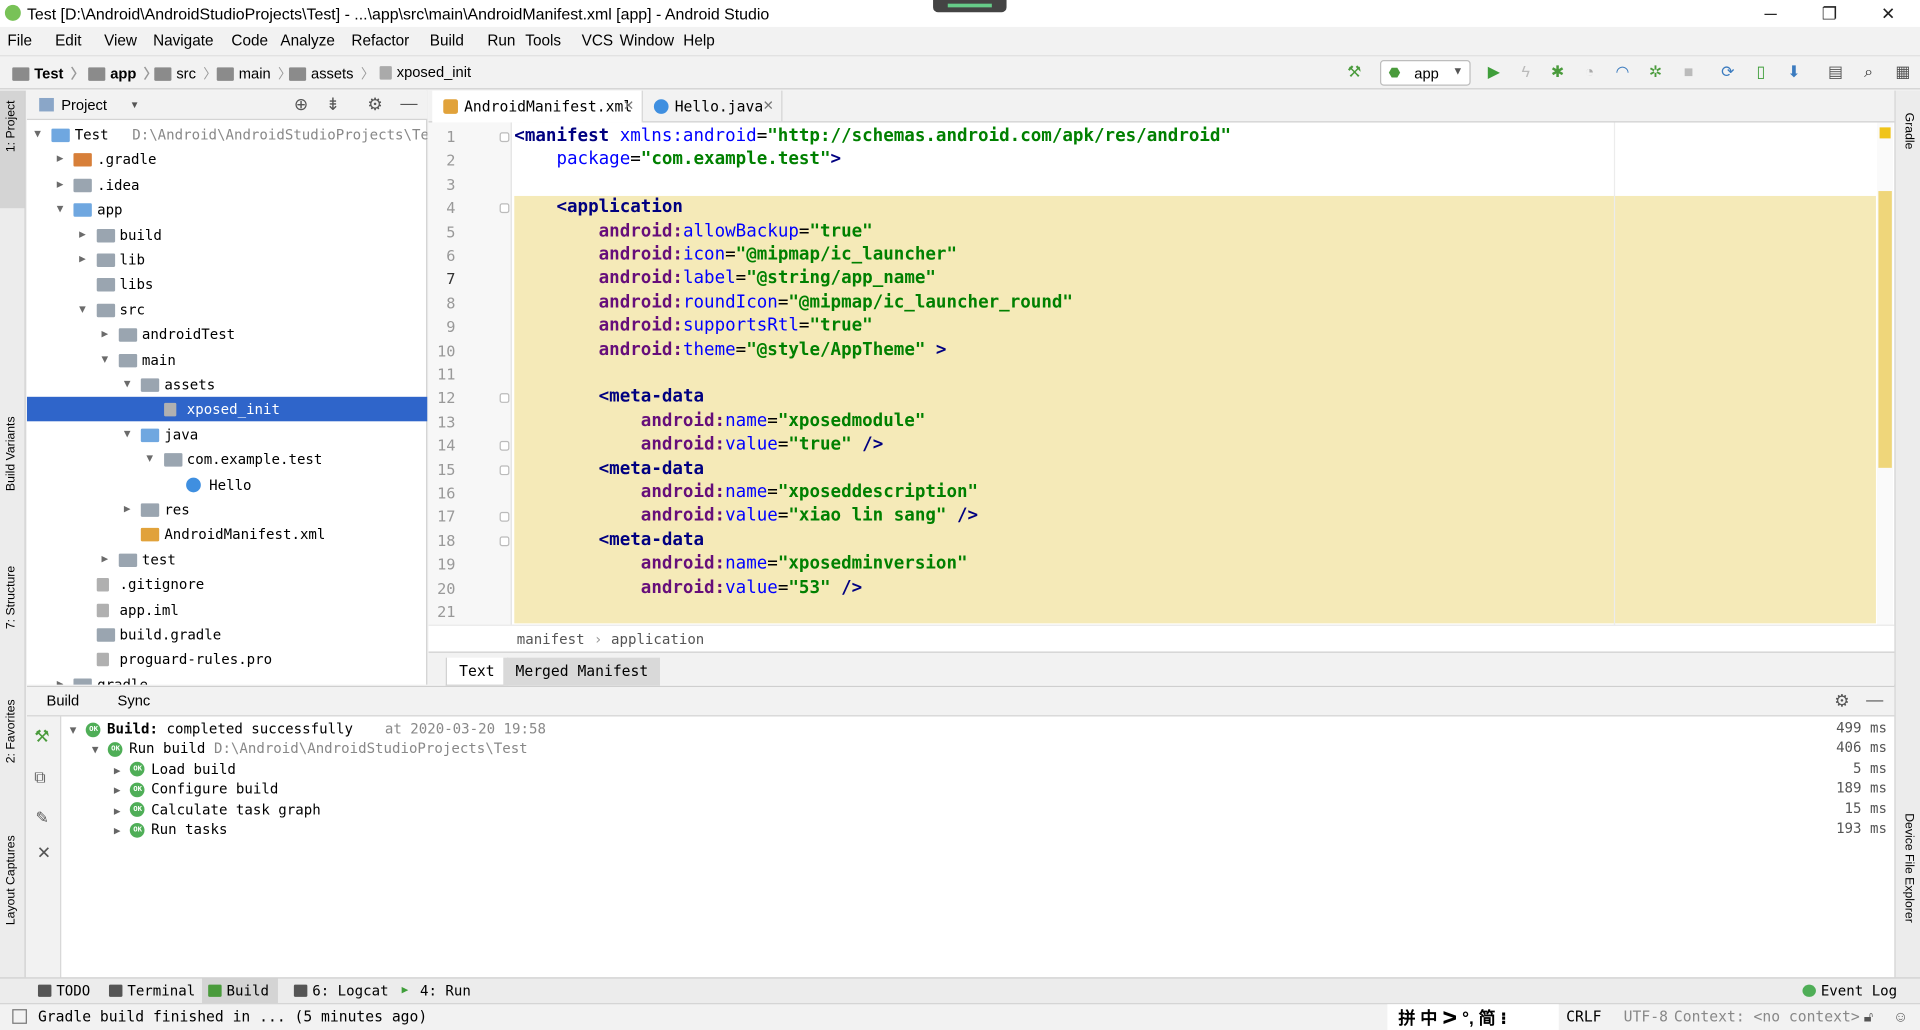  Describe the element at coordinates (1829, 13) in the screenshot. I see `maximize-icon: ❐` at that location.